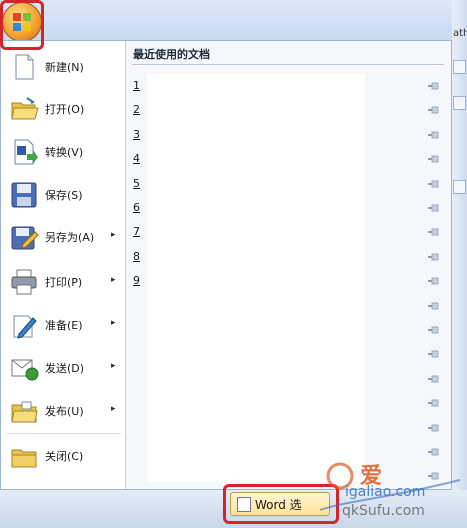 Image resolution: width=467 pixels, height=528 pixels. Describe the element at coordinates (288, 64) in the screenshot. I see `recent-divider` at that location.